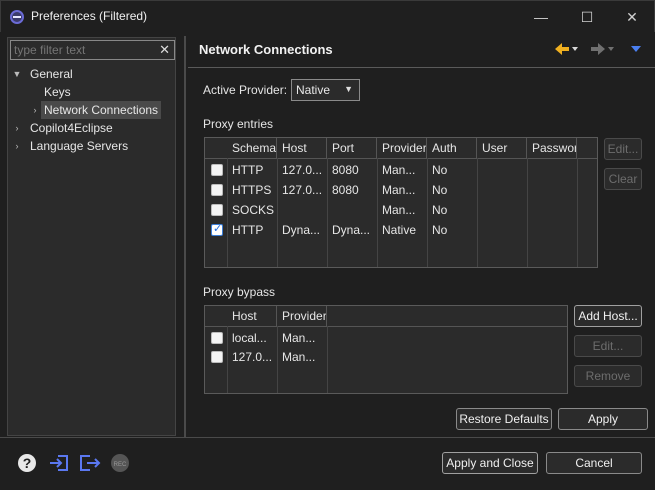 This screenshot has height=490, width=655. Describe the element at coordinates (164, 50) in the screenshot. I see `clear-filter-icon: ✕` at that location.